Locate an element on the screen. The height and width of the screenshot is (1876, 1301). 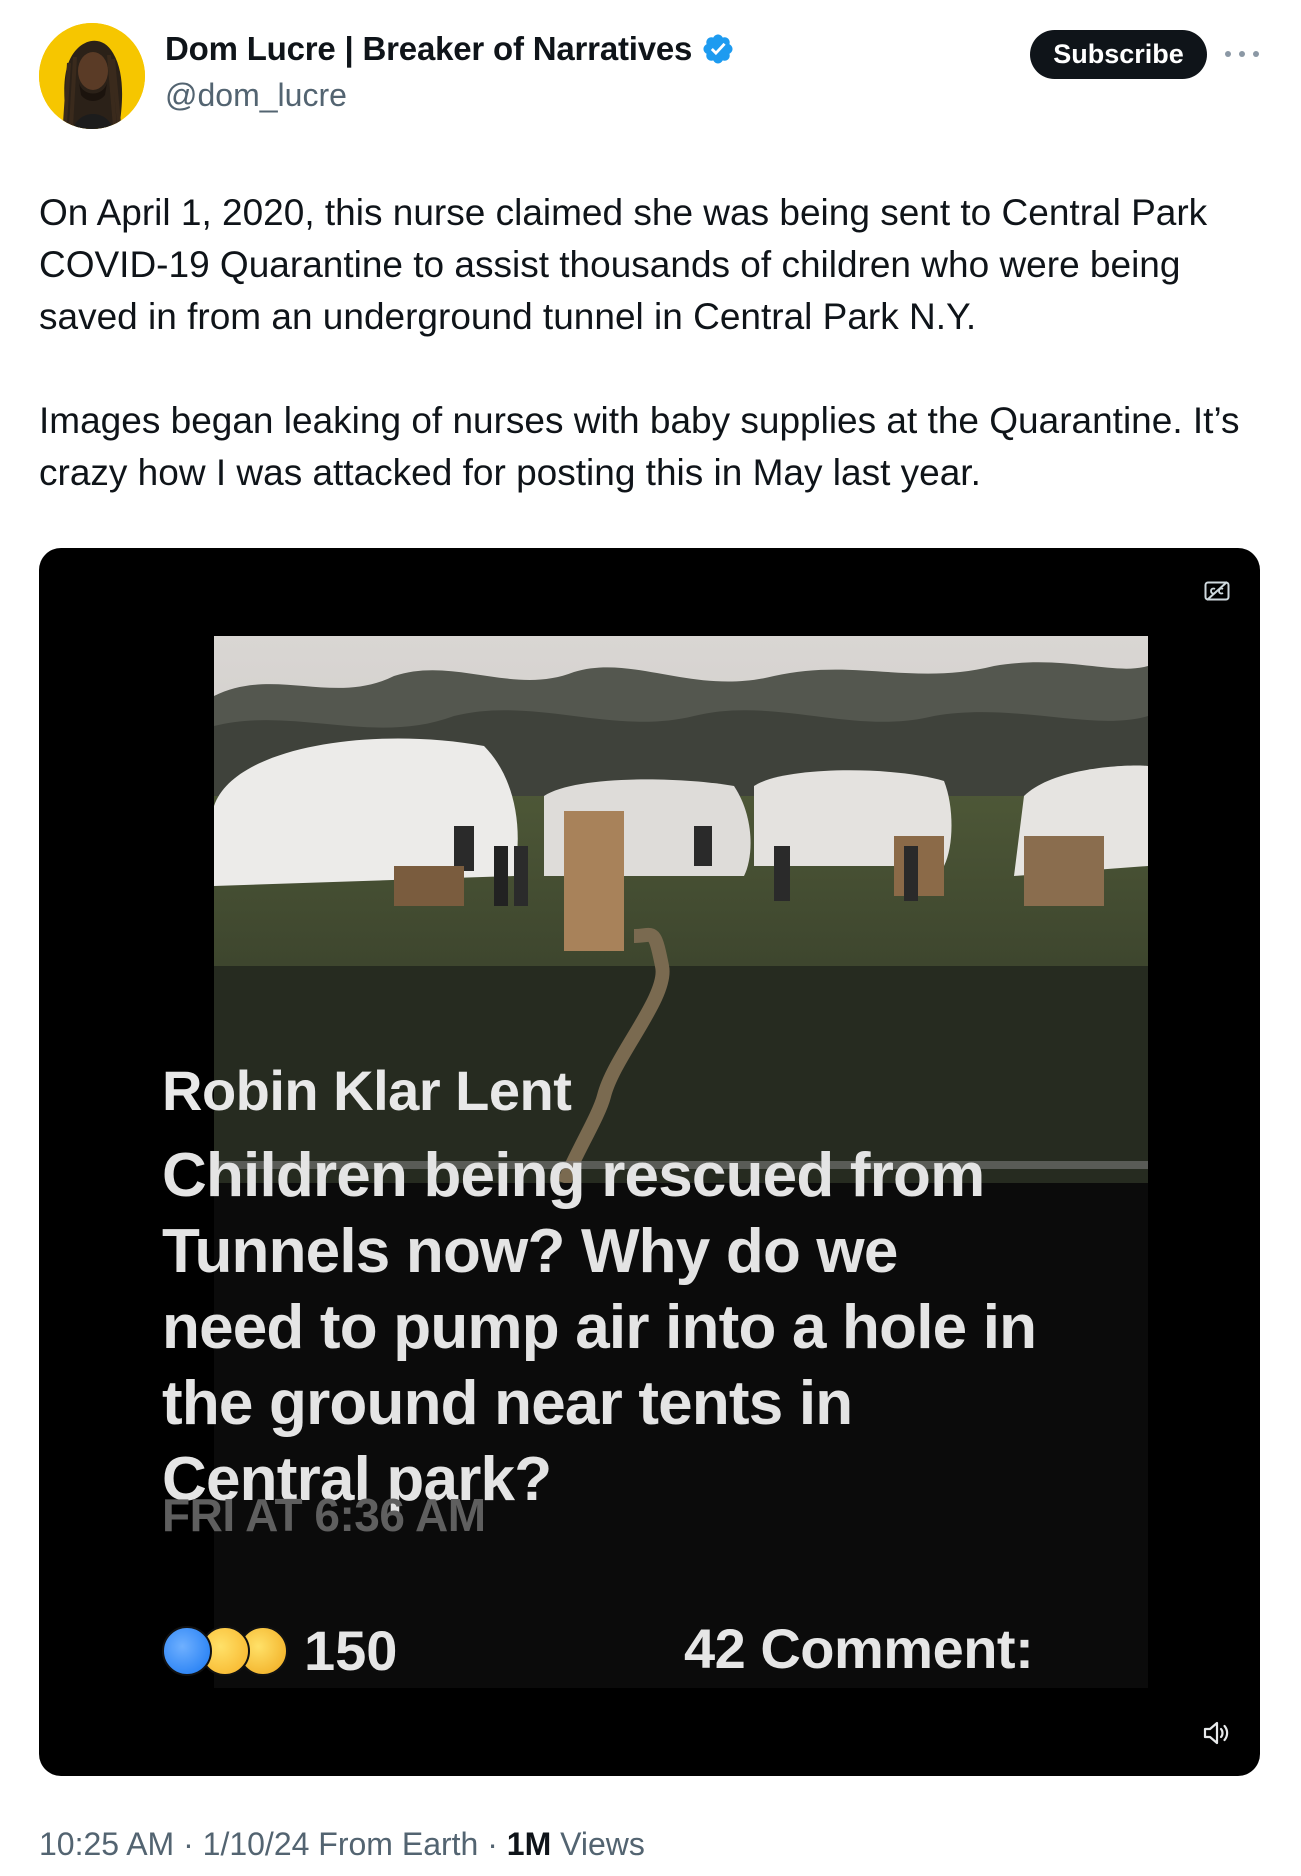
views-label: Views is located at coordinates (602, 1844).